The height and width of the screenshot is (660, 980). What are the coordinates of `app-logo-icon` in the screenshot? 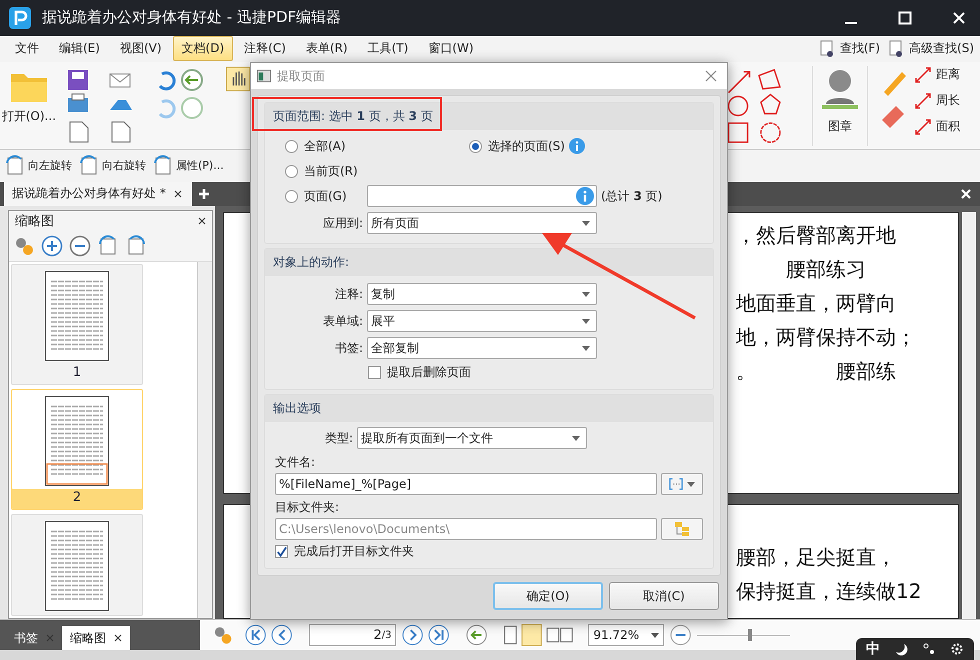 It's located at (20, 18).